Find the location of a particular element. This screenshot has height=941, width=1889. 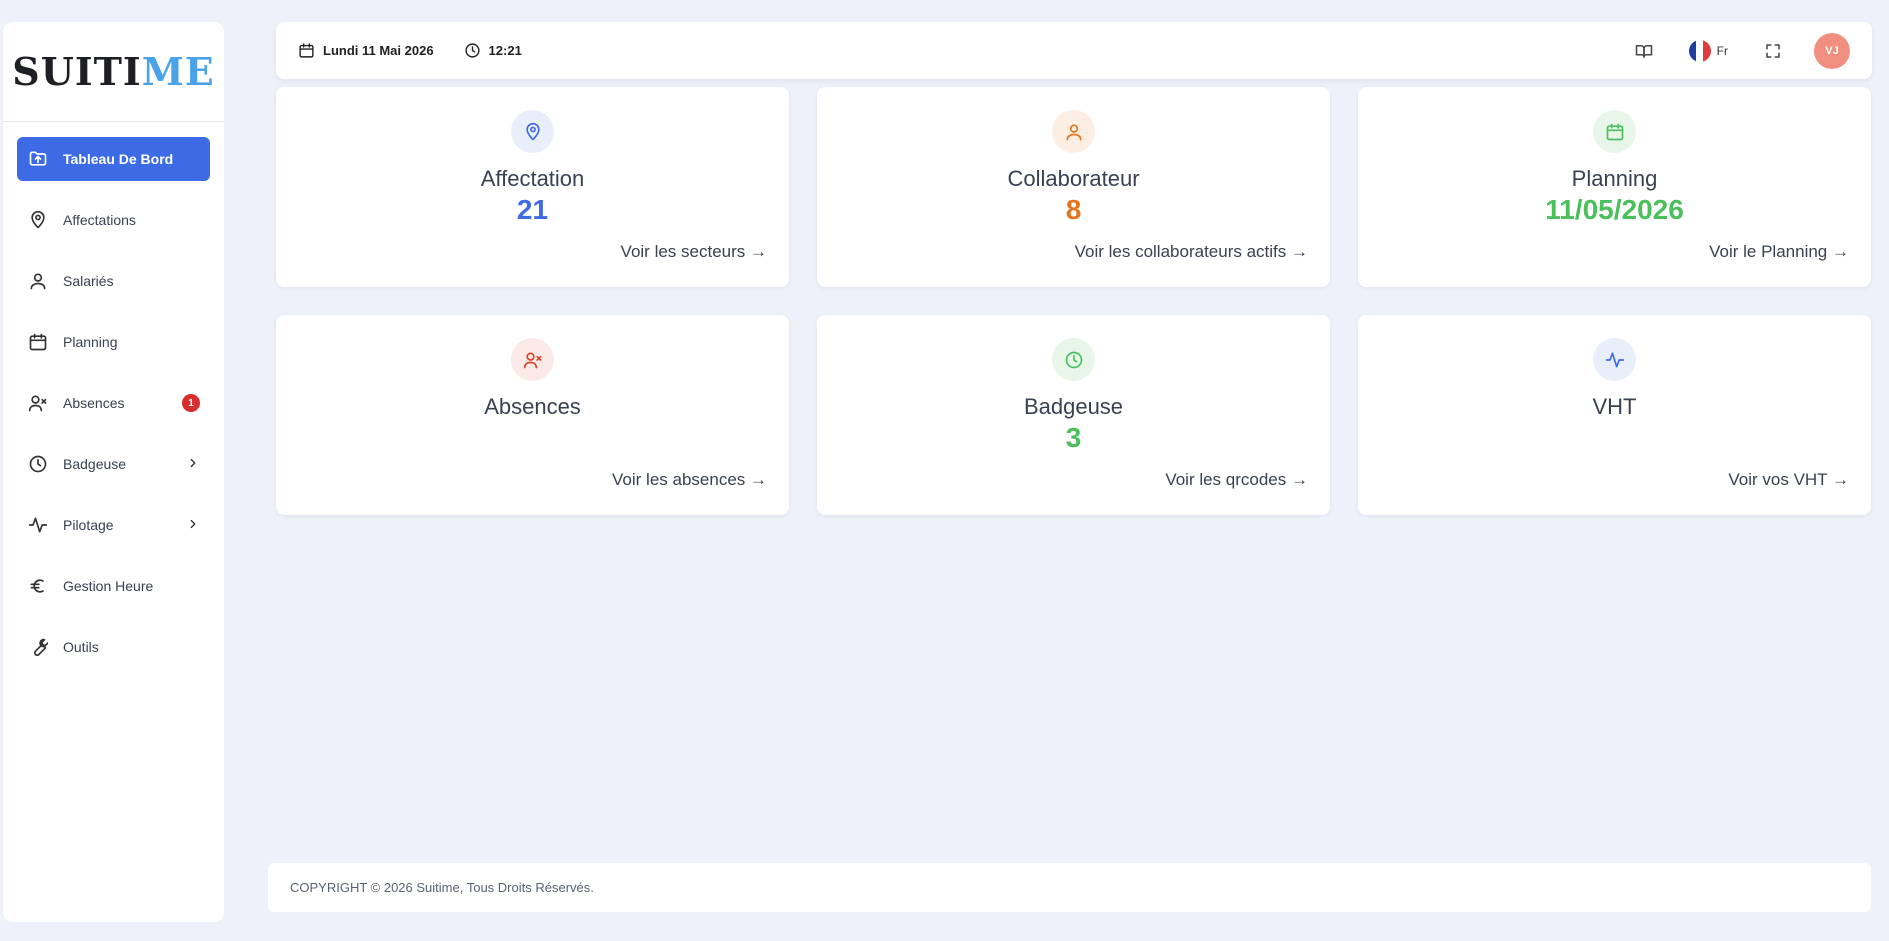

sidebar-item-label: Pilotage is located at coordinates (88, 525).